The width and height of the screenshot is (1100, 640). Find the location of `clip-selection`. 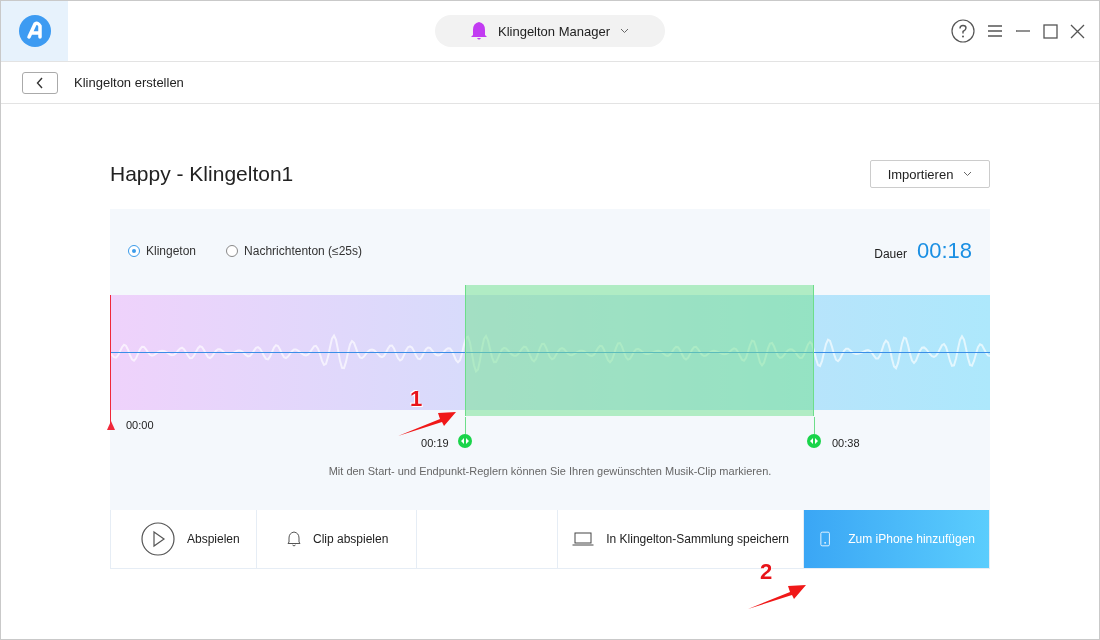

clip-selection is located at coordinates (639, 350).